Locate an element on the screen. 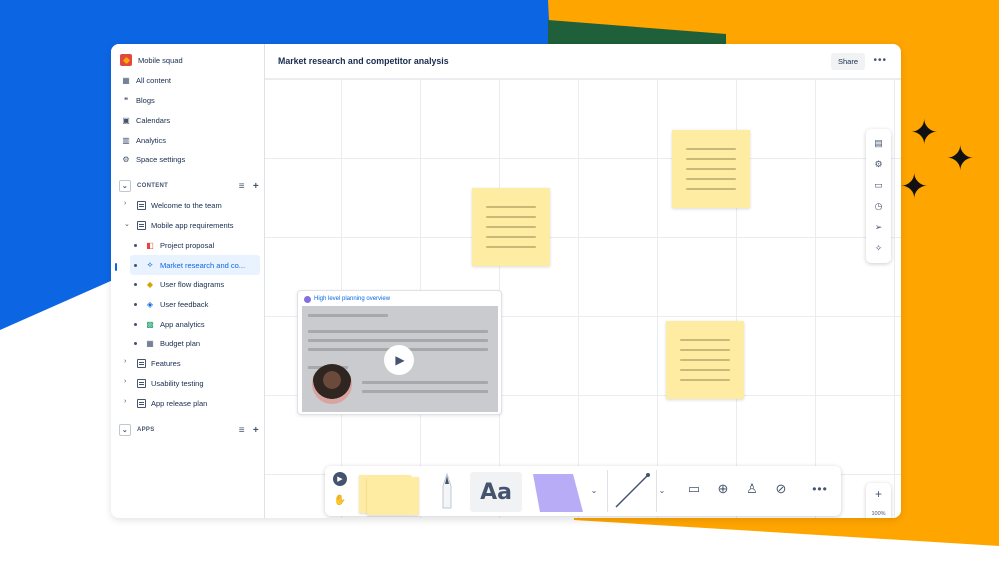  grid-icon: ▦ is located at coordinates (126, 80).